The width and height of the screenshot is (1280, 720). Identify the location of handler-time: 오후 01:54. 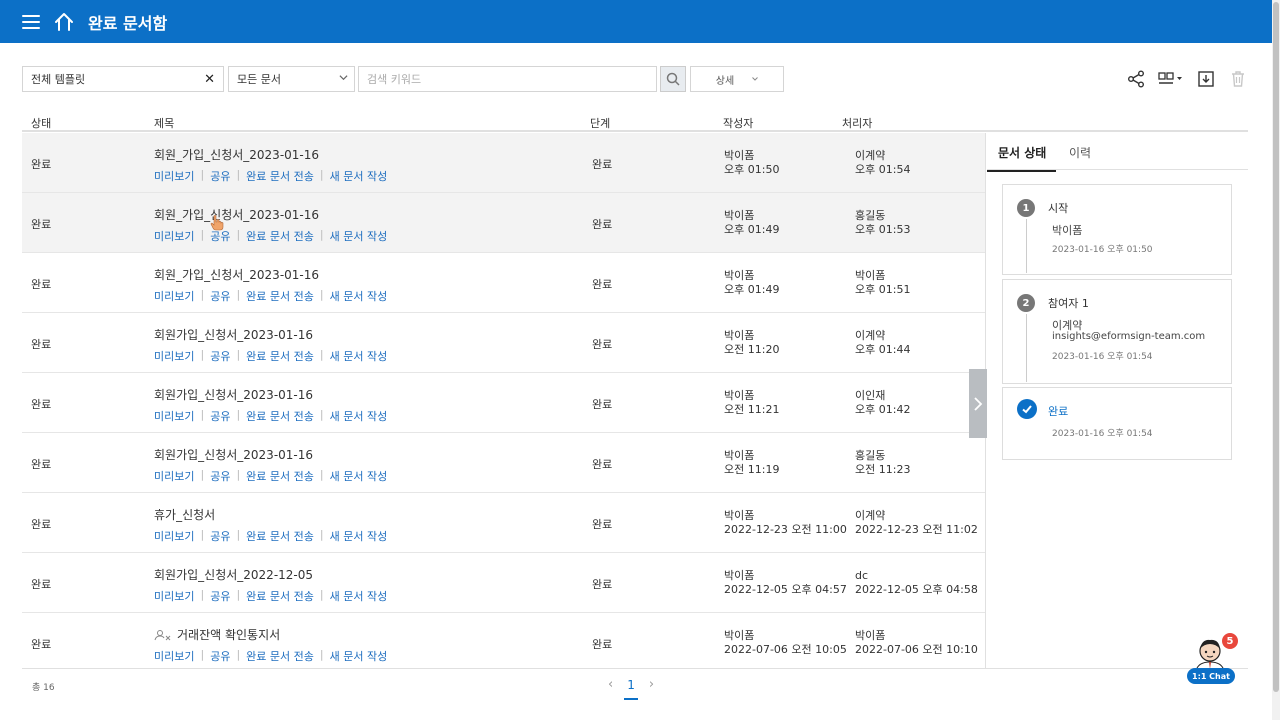
(883, 169).